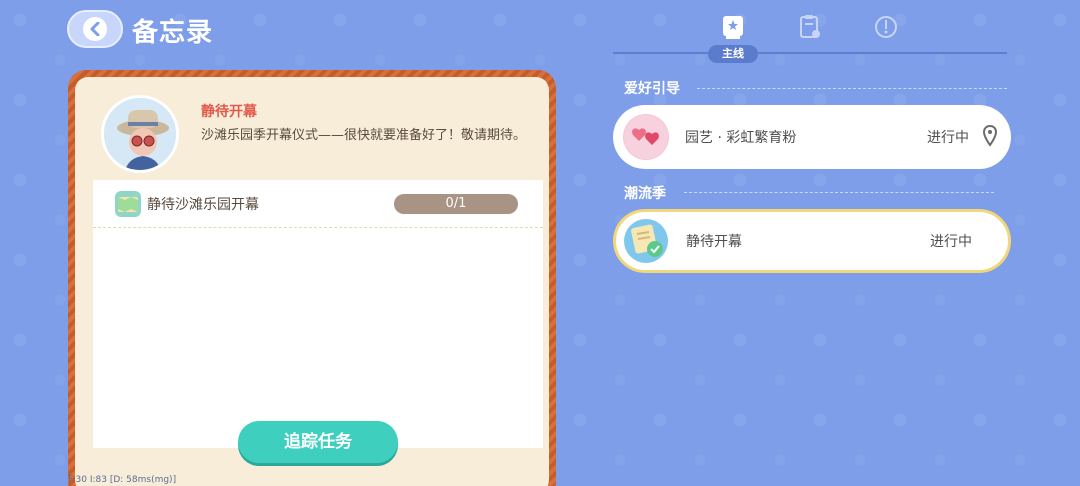 Image resolution: width=1080 pixels, height=486 pixels. What do you see at coordinates (810, 27) in the screenshot?
I see `clipboard-icon` at bounding box center [810, 27].